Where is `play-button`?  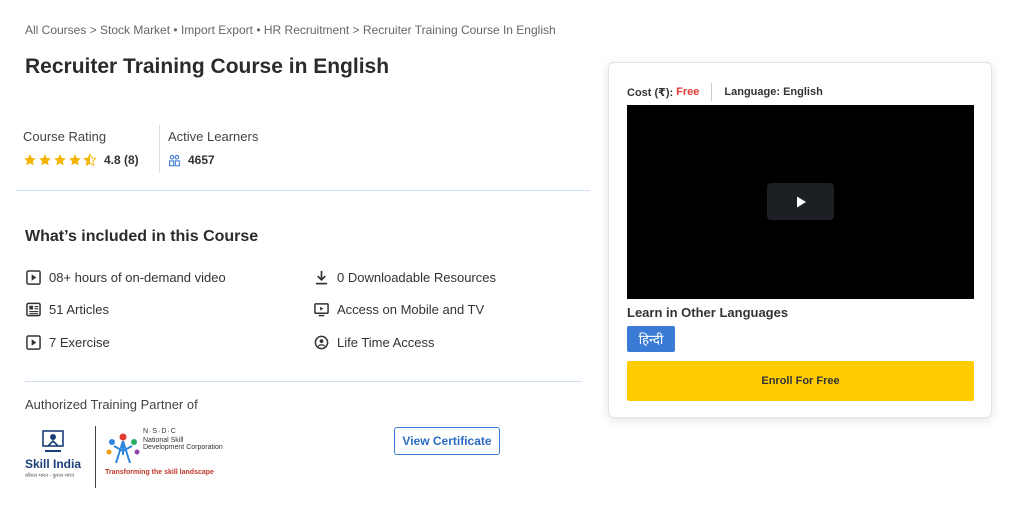 play-button is located at coordinates (800, 201).